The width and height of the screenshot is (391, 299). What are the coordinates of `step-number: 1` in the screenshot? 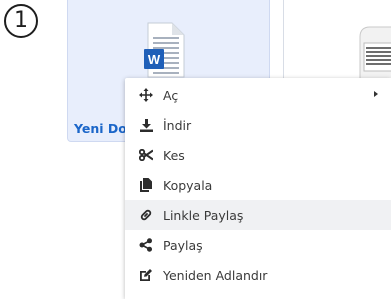 It's located at (21, 20).